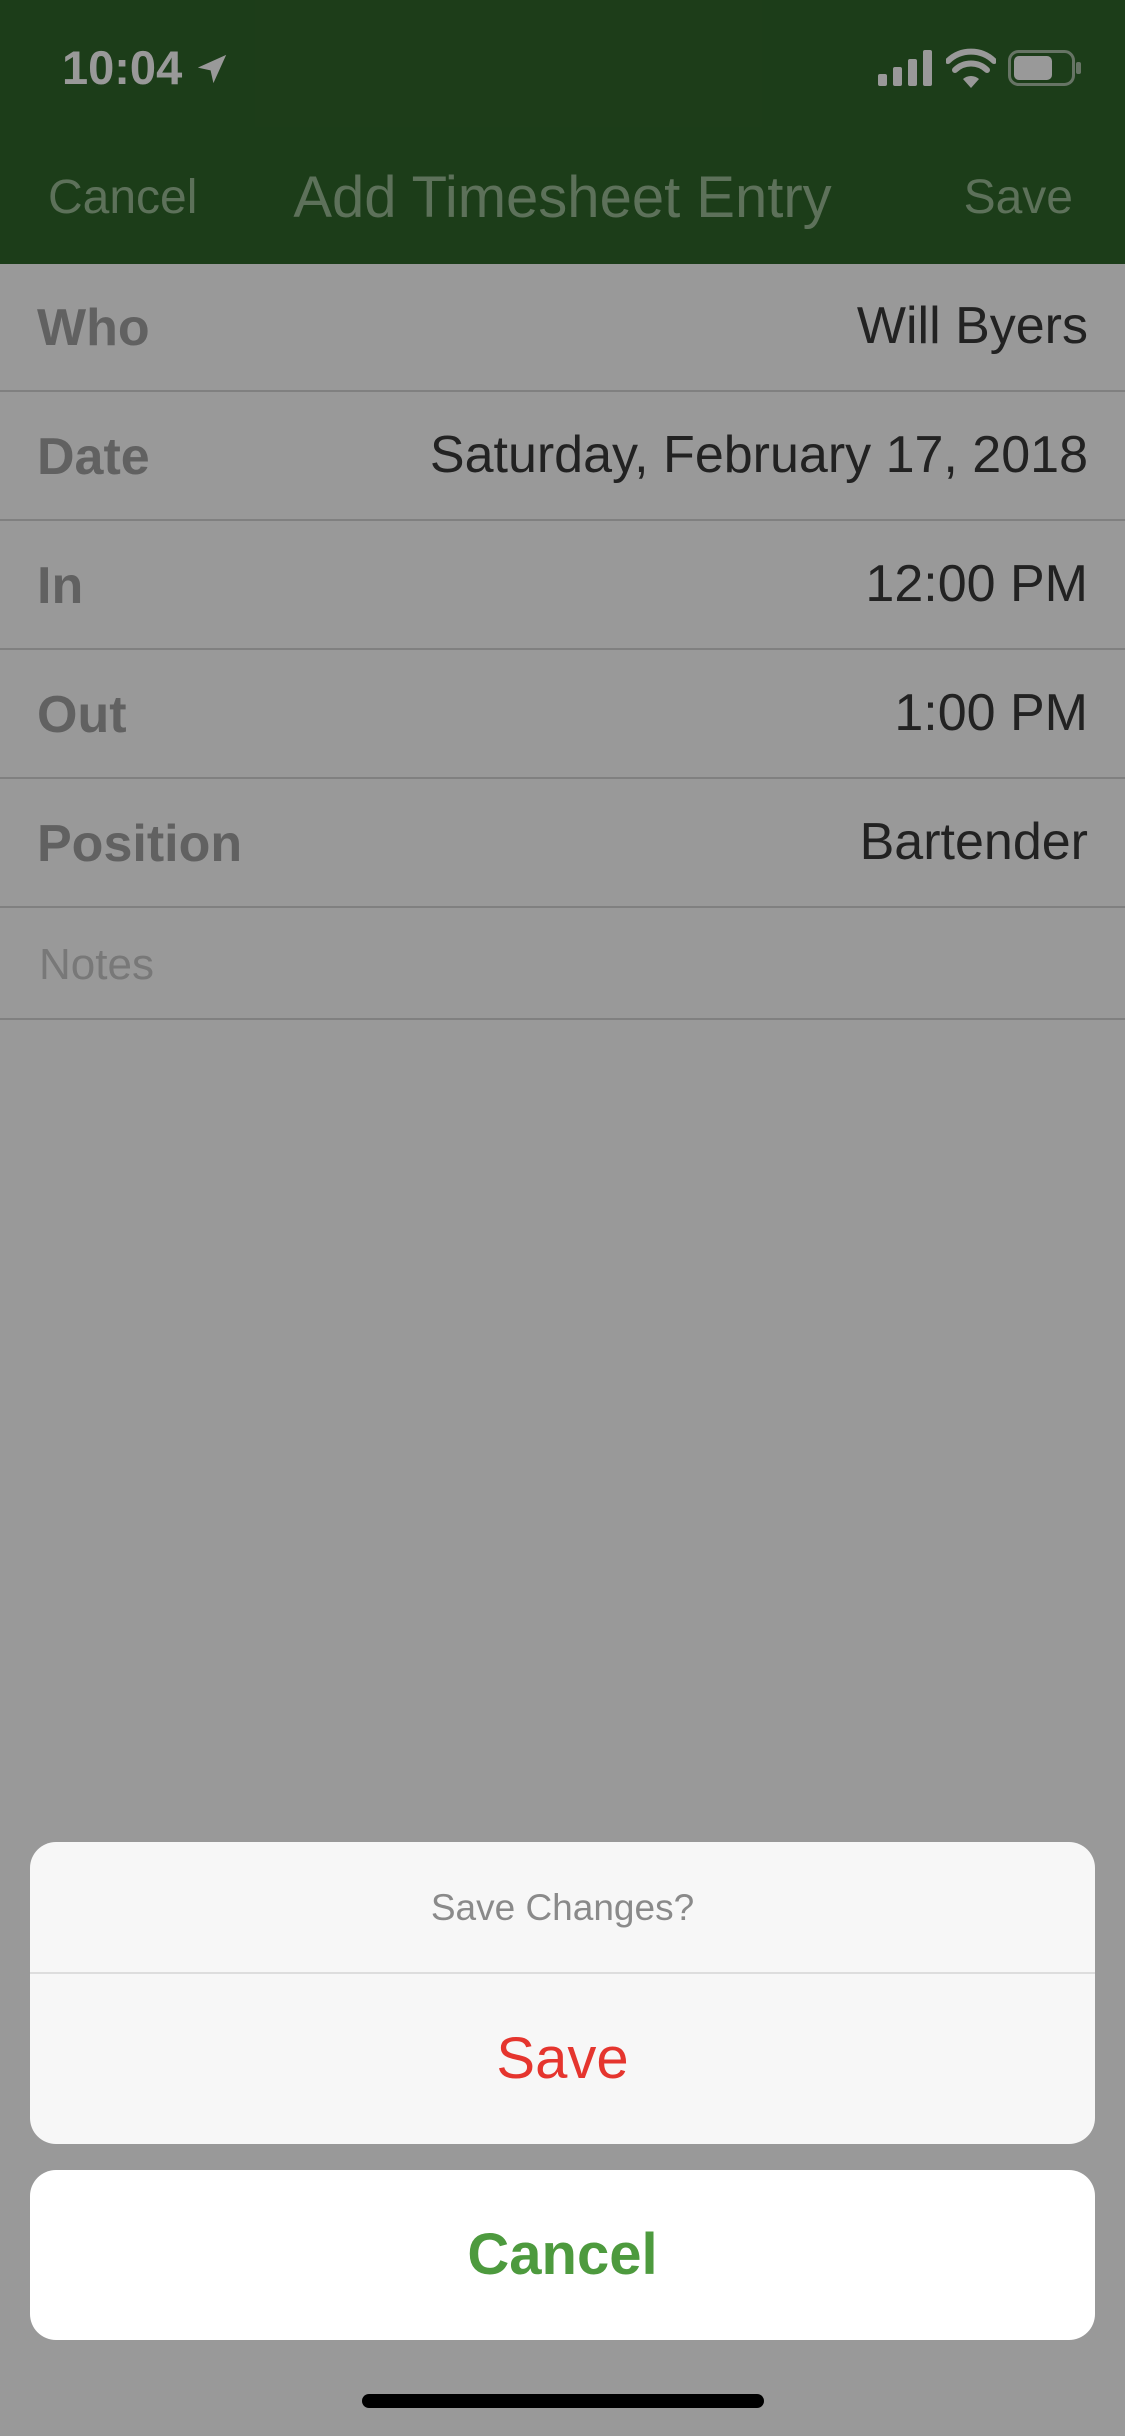 The image size is (1125, 2436). What do you see at coordinates (562, 2255) in the screenshot?
I see `cancel-button: Cancel` at bounding box center [562, 2255].